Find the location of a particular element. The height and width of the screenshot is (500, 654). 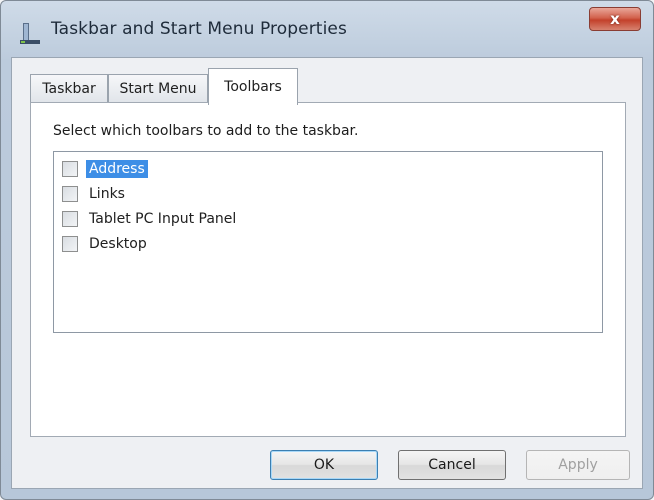

address-label: Address is located at coordinates (117, 169).